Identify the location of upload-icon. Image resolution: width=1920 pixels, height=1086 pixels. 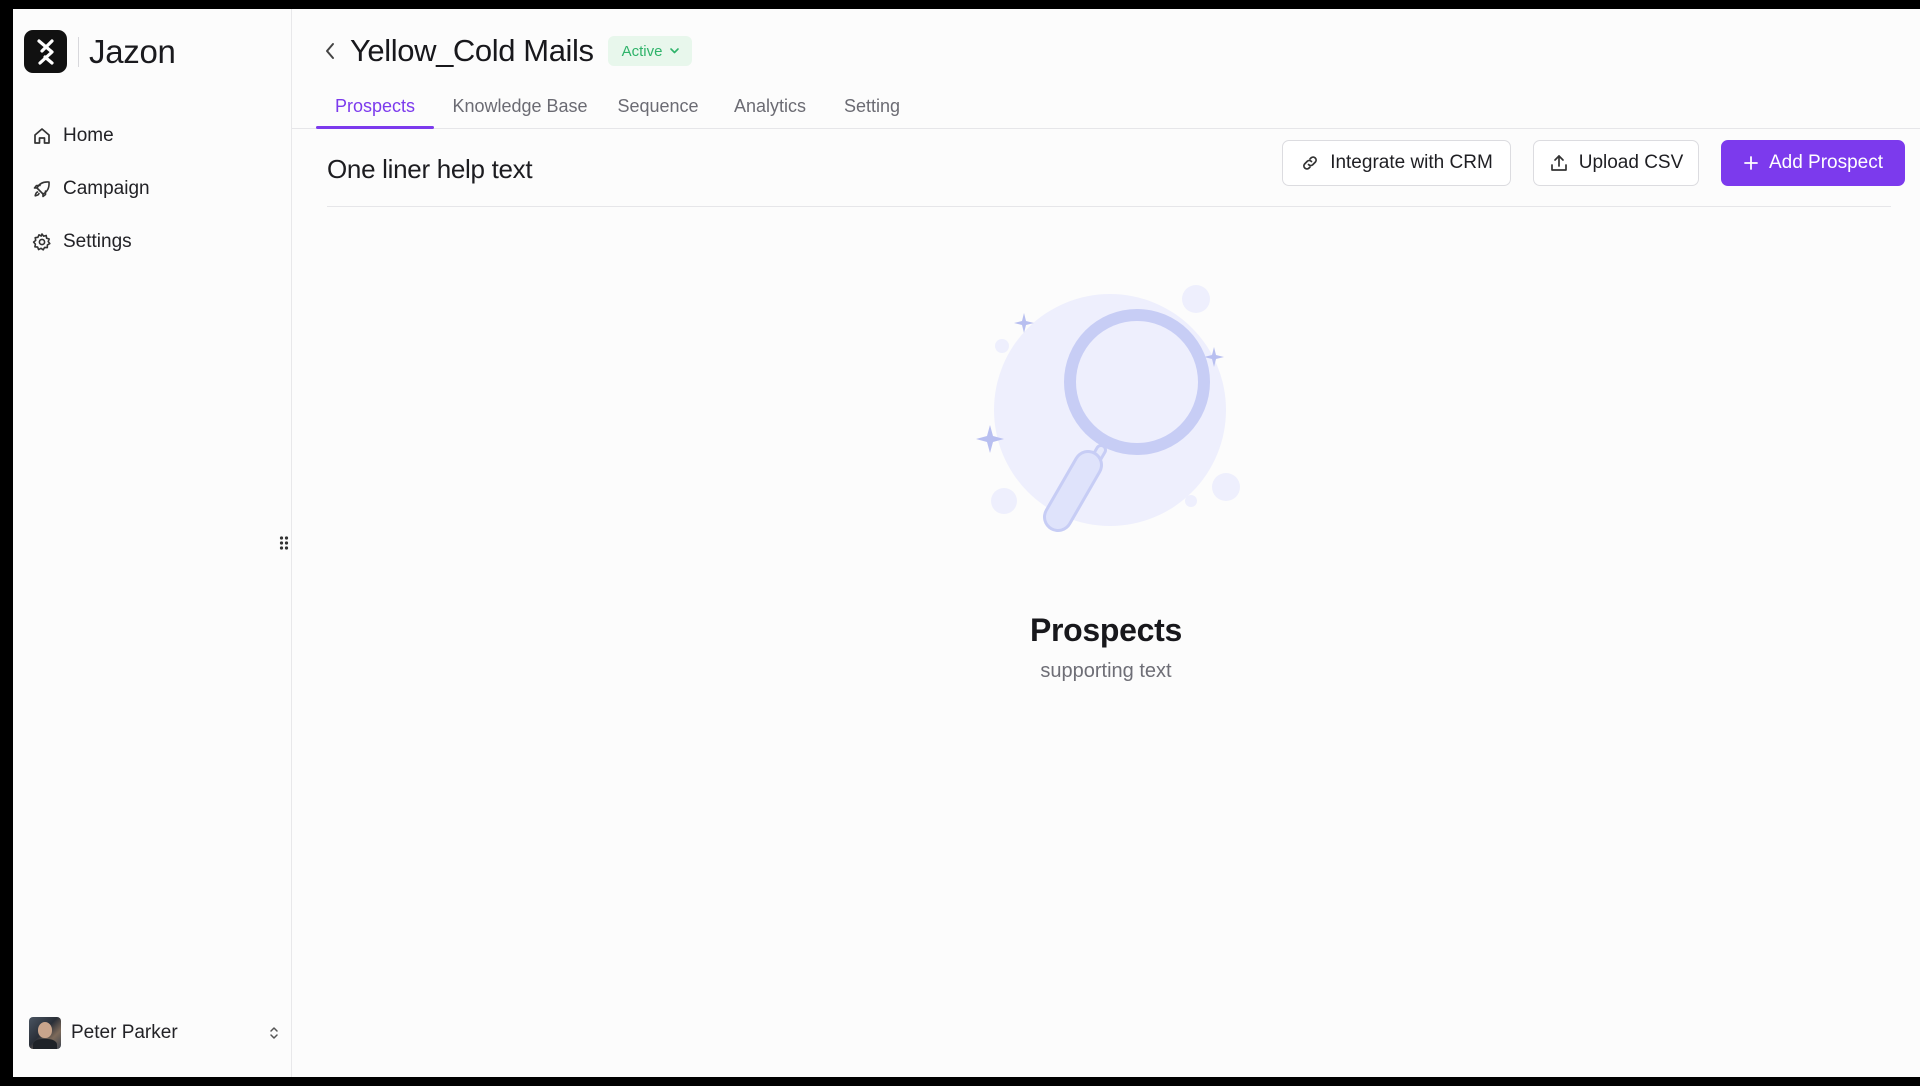
(1559, 163).